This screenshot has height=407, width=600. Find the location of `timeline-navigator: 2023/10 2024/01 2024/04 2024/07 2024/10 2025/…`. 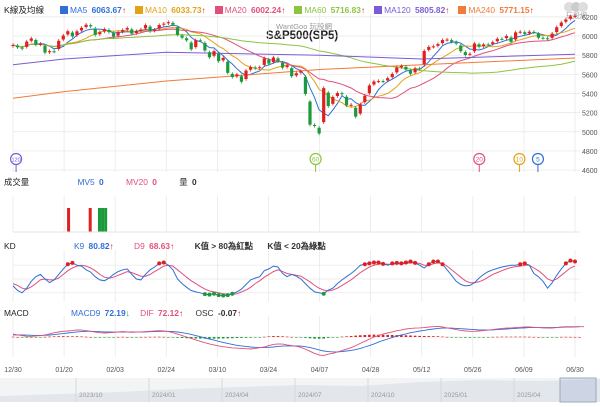

timeline-navigator: 2023/10 2024/01 2024/04 2024/07 2024/10 2025/… is located at coordinates (300, 390).